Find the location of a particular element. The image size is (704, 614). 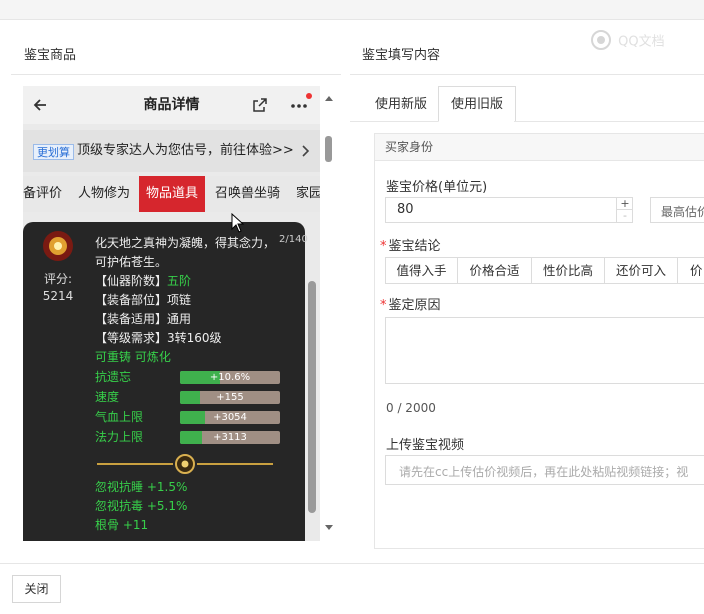

phone-page-title: 商品详情 is located at coordinates (171, 105).